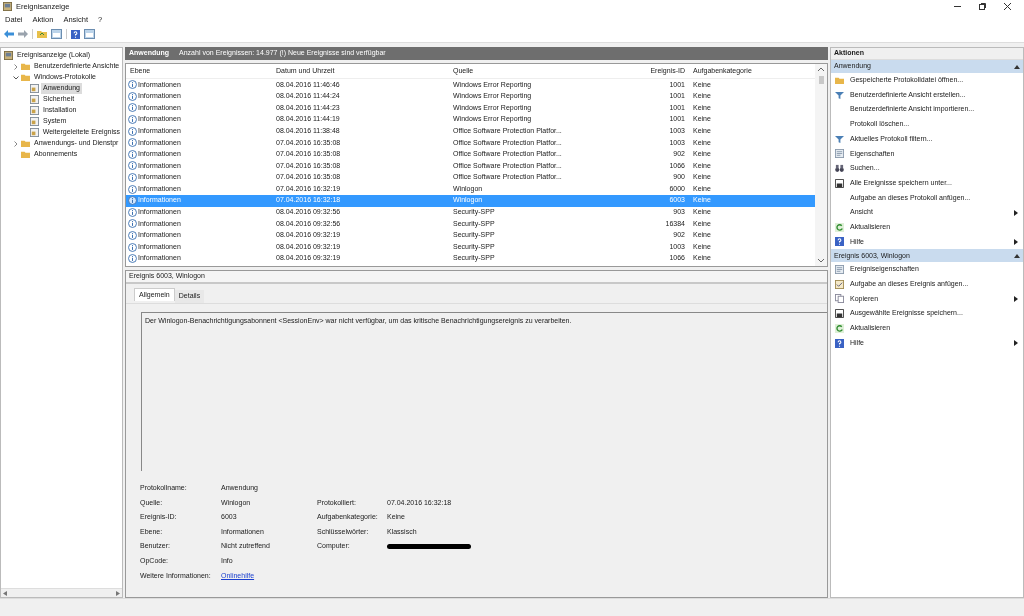 This screenshot has height=616, width=1024. I want to click on horizontal-scrollbar, so click(61, 592).